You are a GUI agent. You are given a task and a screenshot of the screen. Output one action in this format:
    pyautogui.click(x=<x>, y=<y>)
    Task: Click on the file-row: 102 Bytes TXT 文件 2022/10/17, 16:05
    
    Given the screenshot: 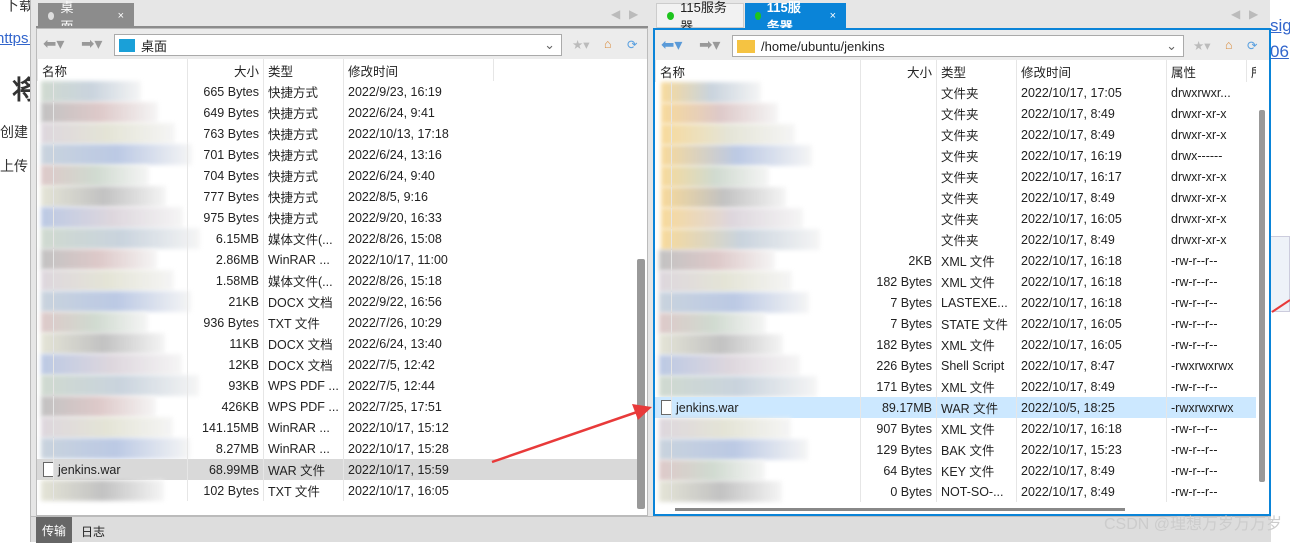 What is the action you would take?
    pyautogui.click(x=340, y=490)
    